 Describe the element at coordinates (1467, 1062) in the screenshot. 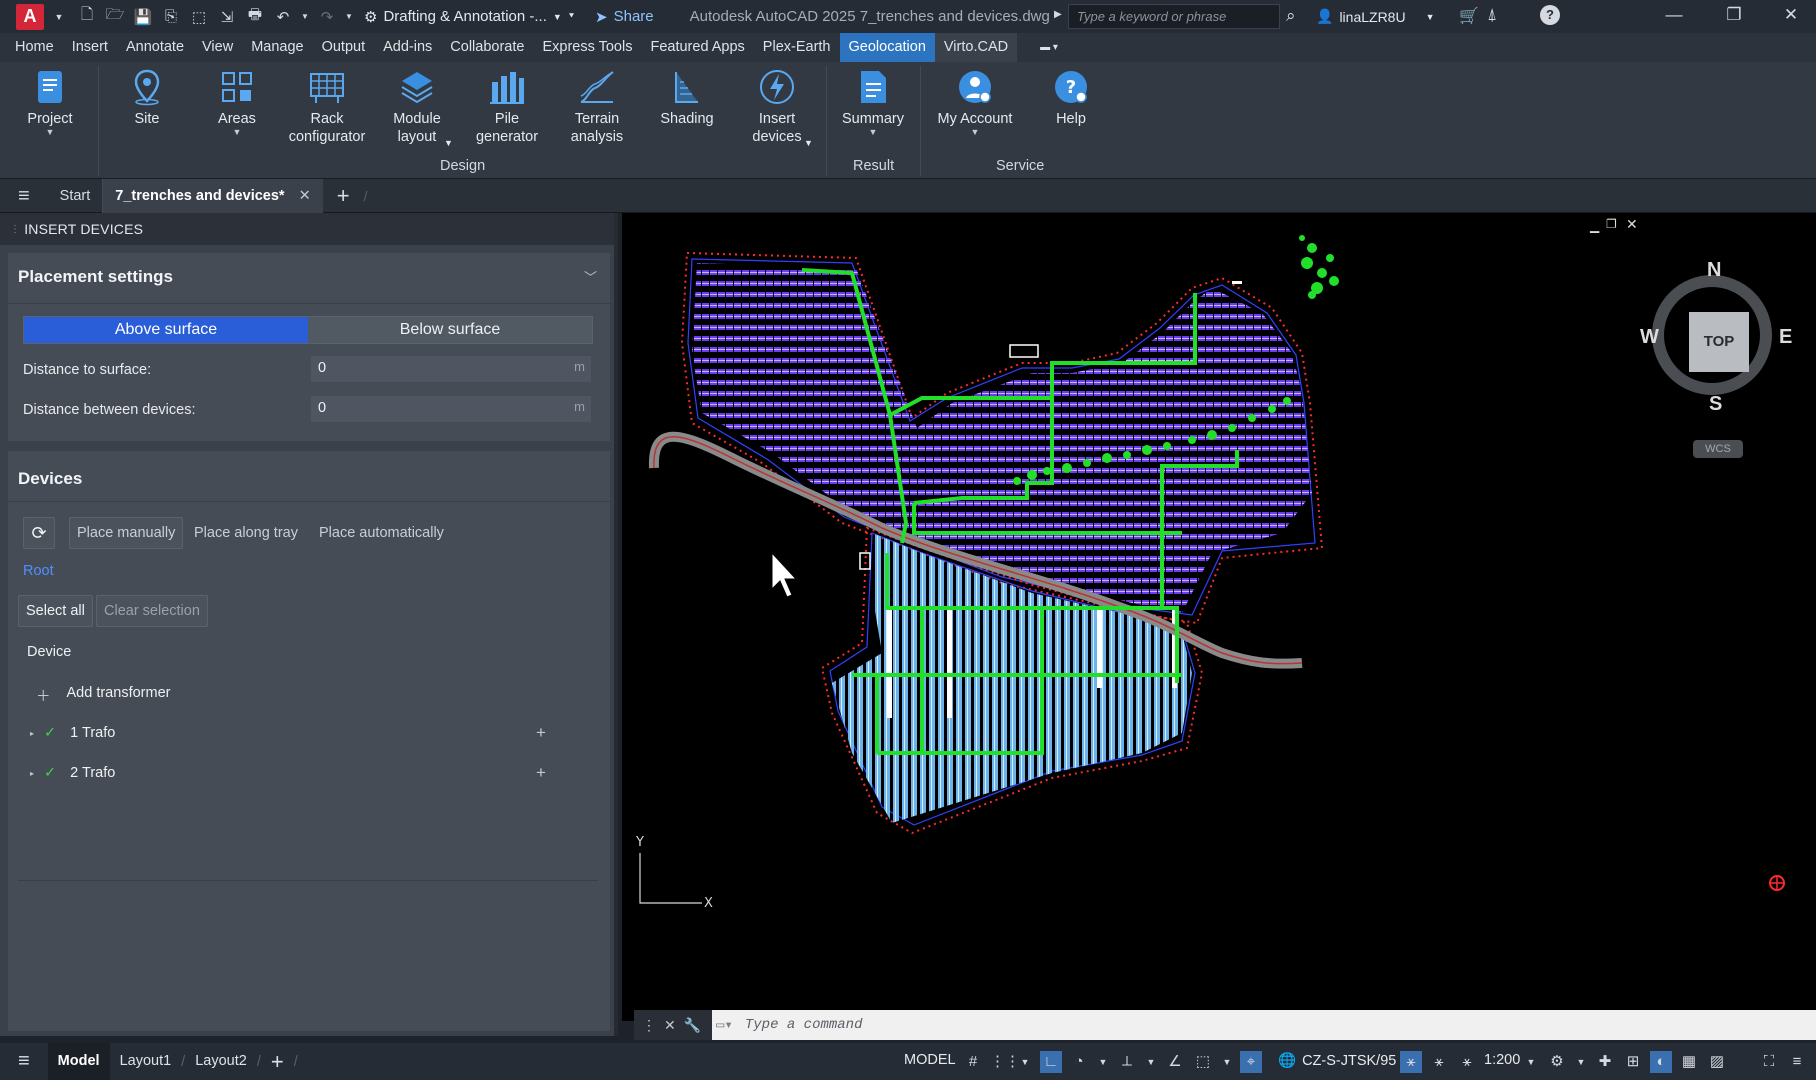

I see `annotation-scale-icon: ⚹` at that location.